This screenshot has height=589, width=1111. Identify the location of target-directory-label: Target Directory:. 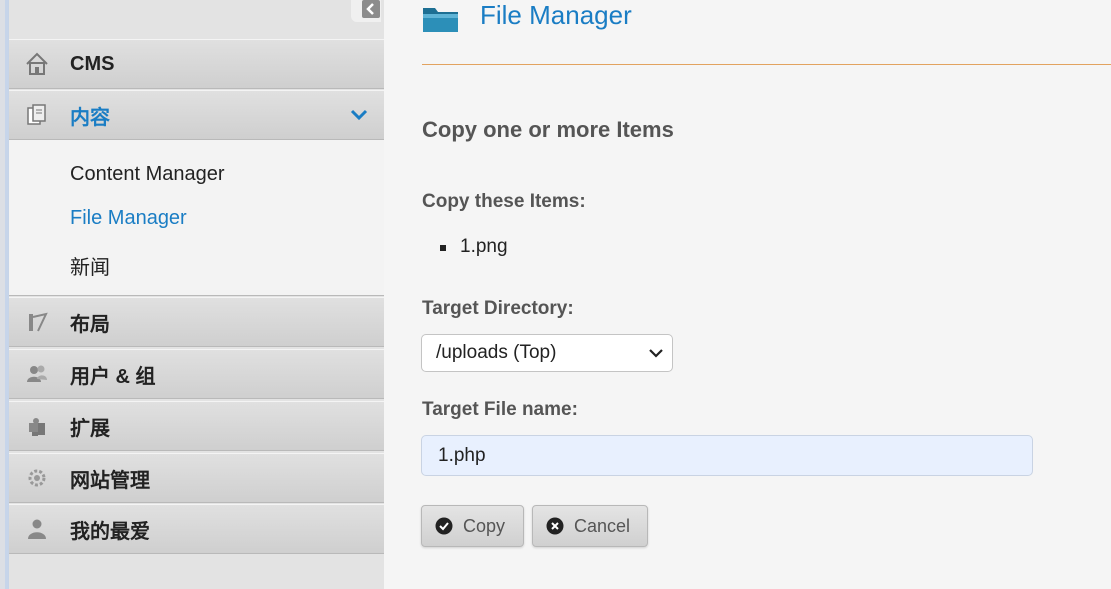
(498, 308).